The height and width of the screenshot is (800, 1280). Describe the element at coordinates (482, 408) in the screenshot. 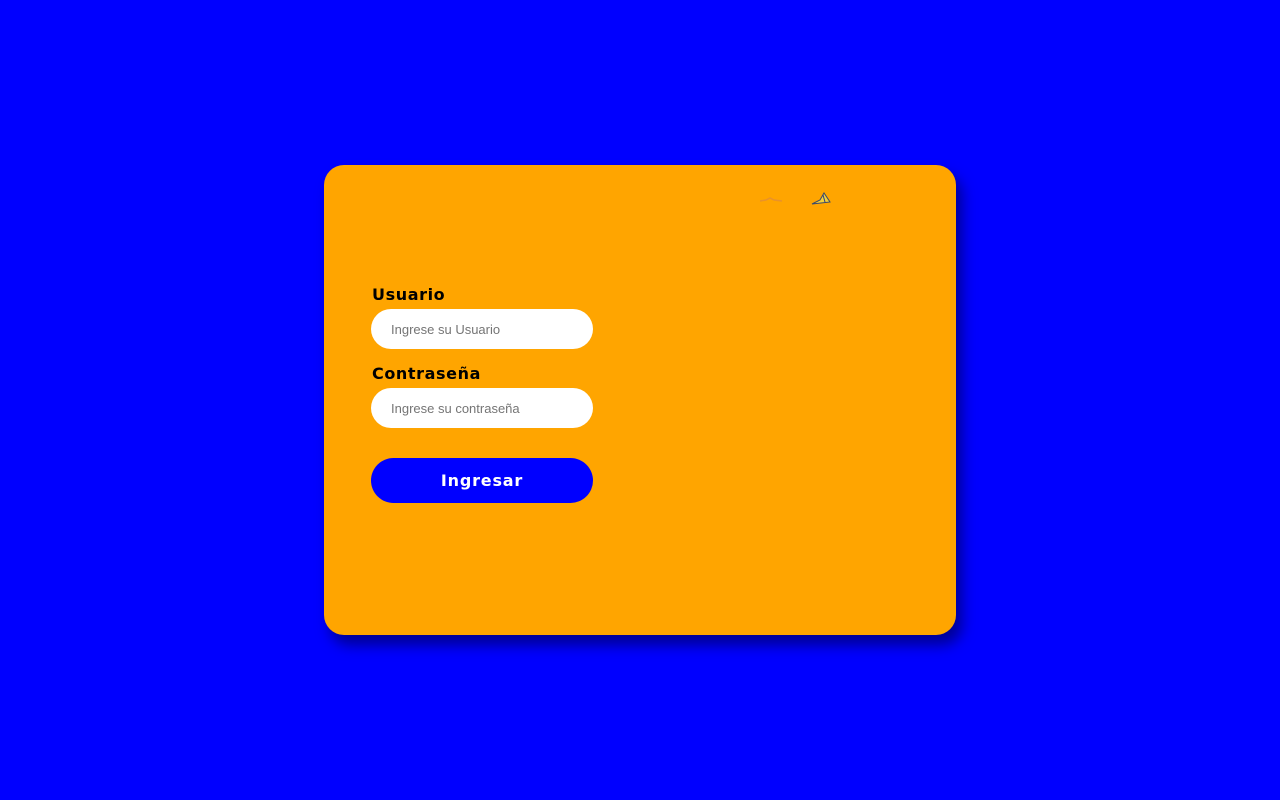

I see `password-input` at that location.